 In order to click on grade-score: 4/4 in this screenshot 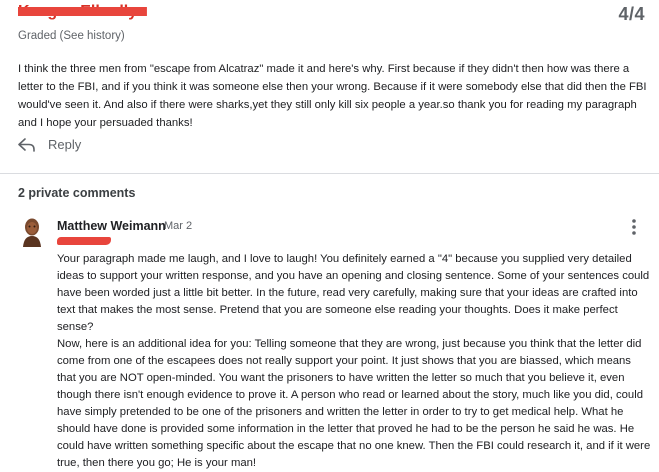, I will do `click(631, 14)`.